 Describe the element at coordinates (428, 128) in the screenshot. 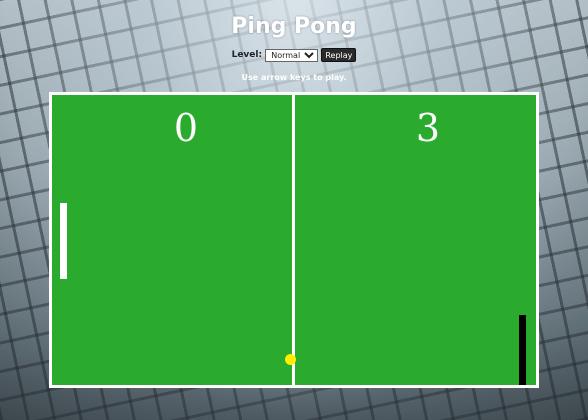

I see `right-score: 3` at that location.